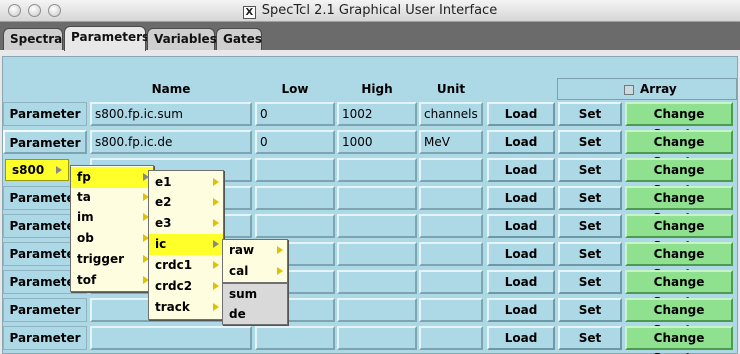 This screenshot has height=354, width=740. I want to click on menu-item-label: e1, so click(163, 182).